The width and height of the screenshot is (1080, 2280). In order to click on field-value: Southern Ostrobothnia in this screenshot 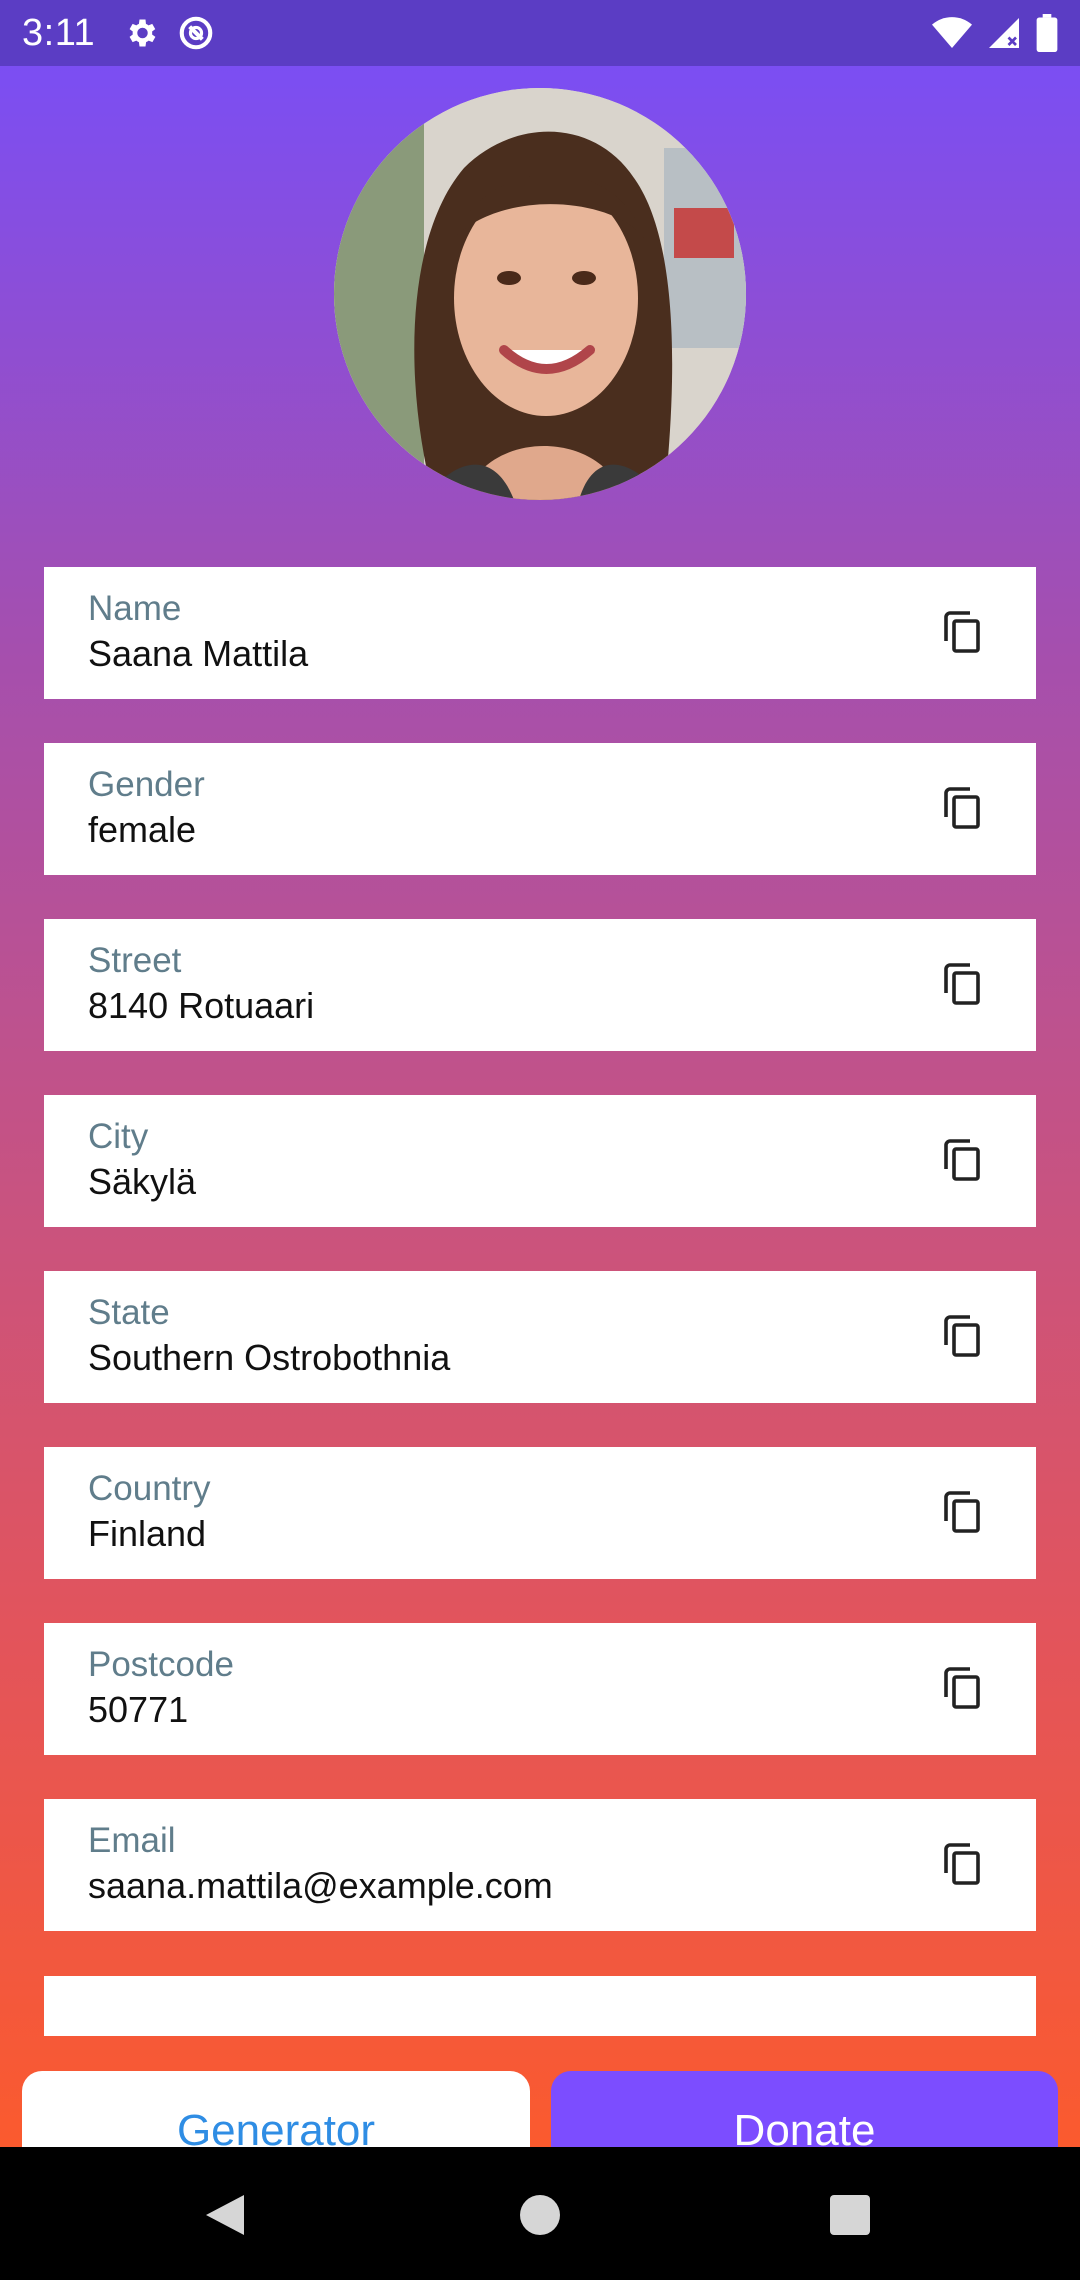, I will do `click(269, 1357)`.